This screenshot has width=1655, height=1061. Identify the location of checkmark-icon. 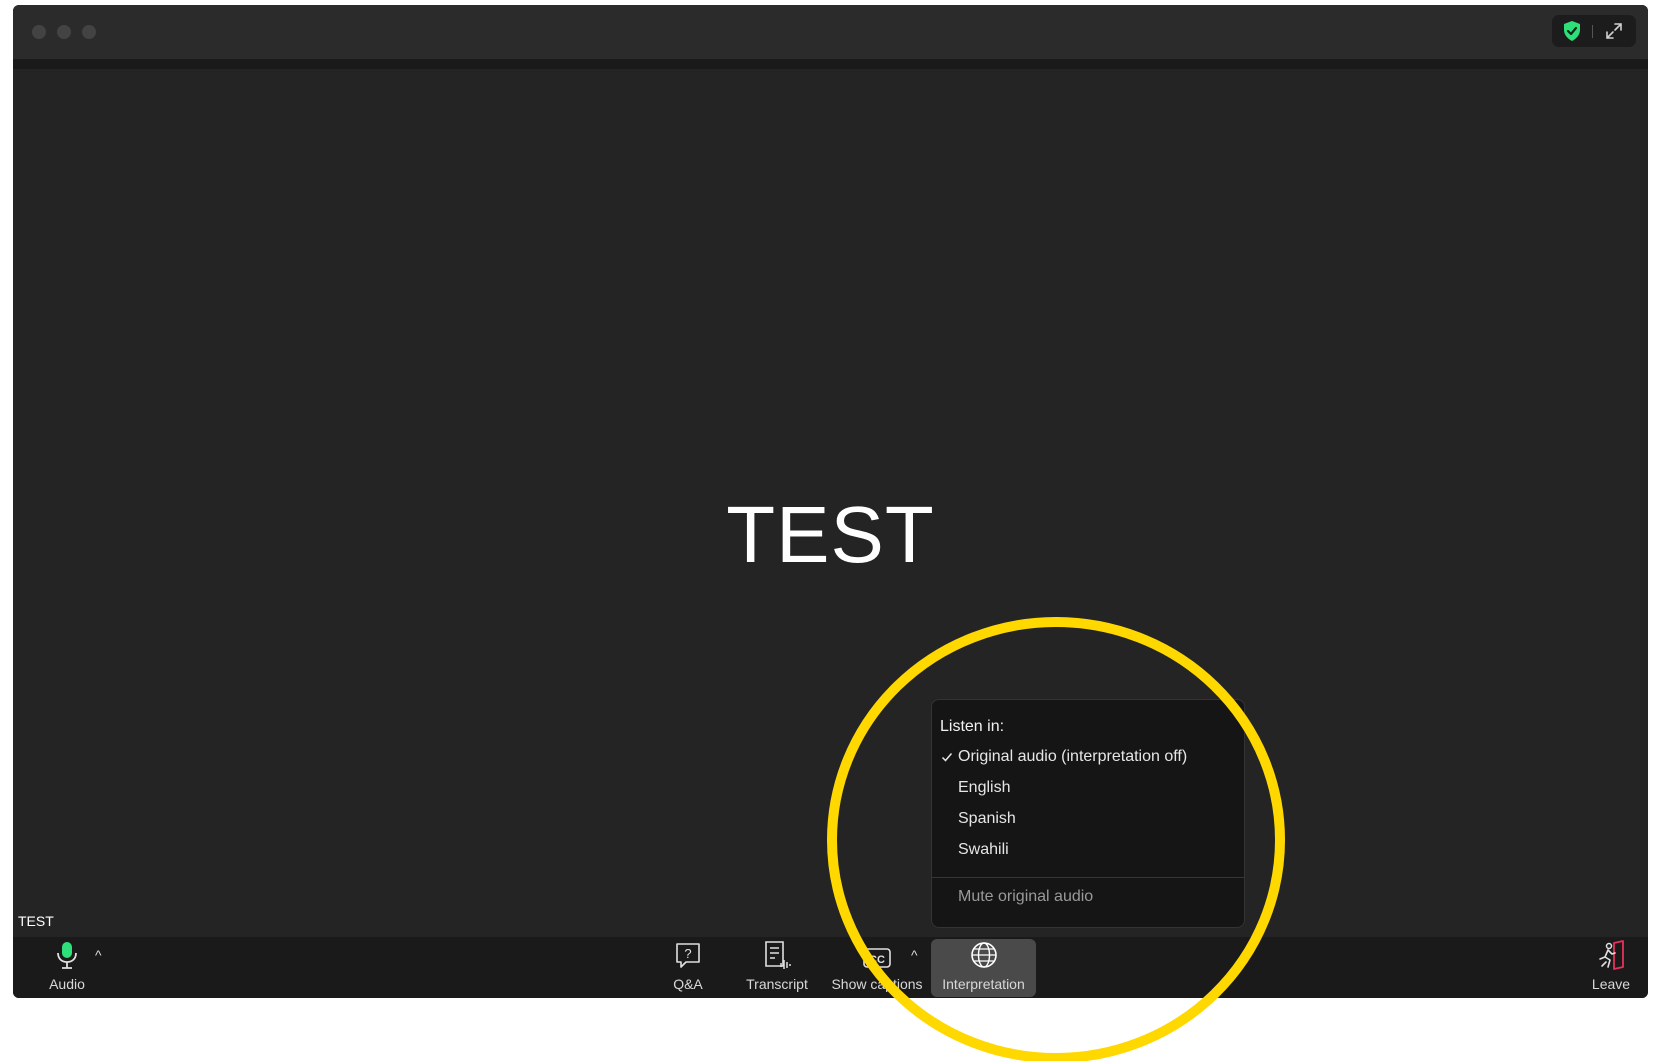
(947, 759).